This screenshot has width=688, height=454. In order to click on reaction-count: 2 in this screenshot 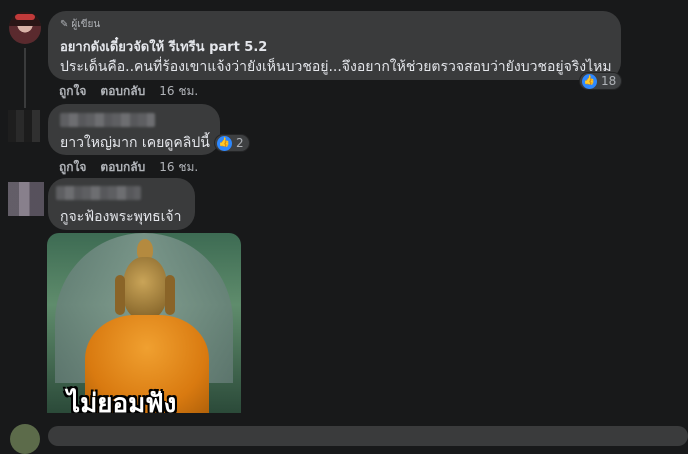, I will do `click(240, 143)`.